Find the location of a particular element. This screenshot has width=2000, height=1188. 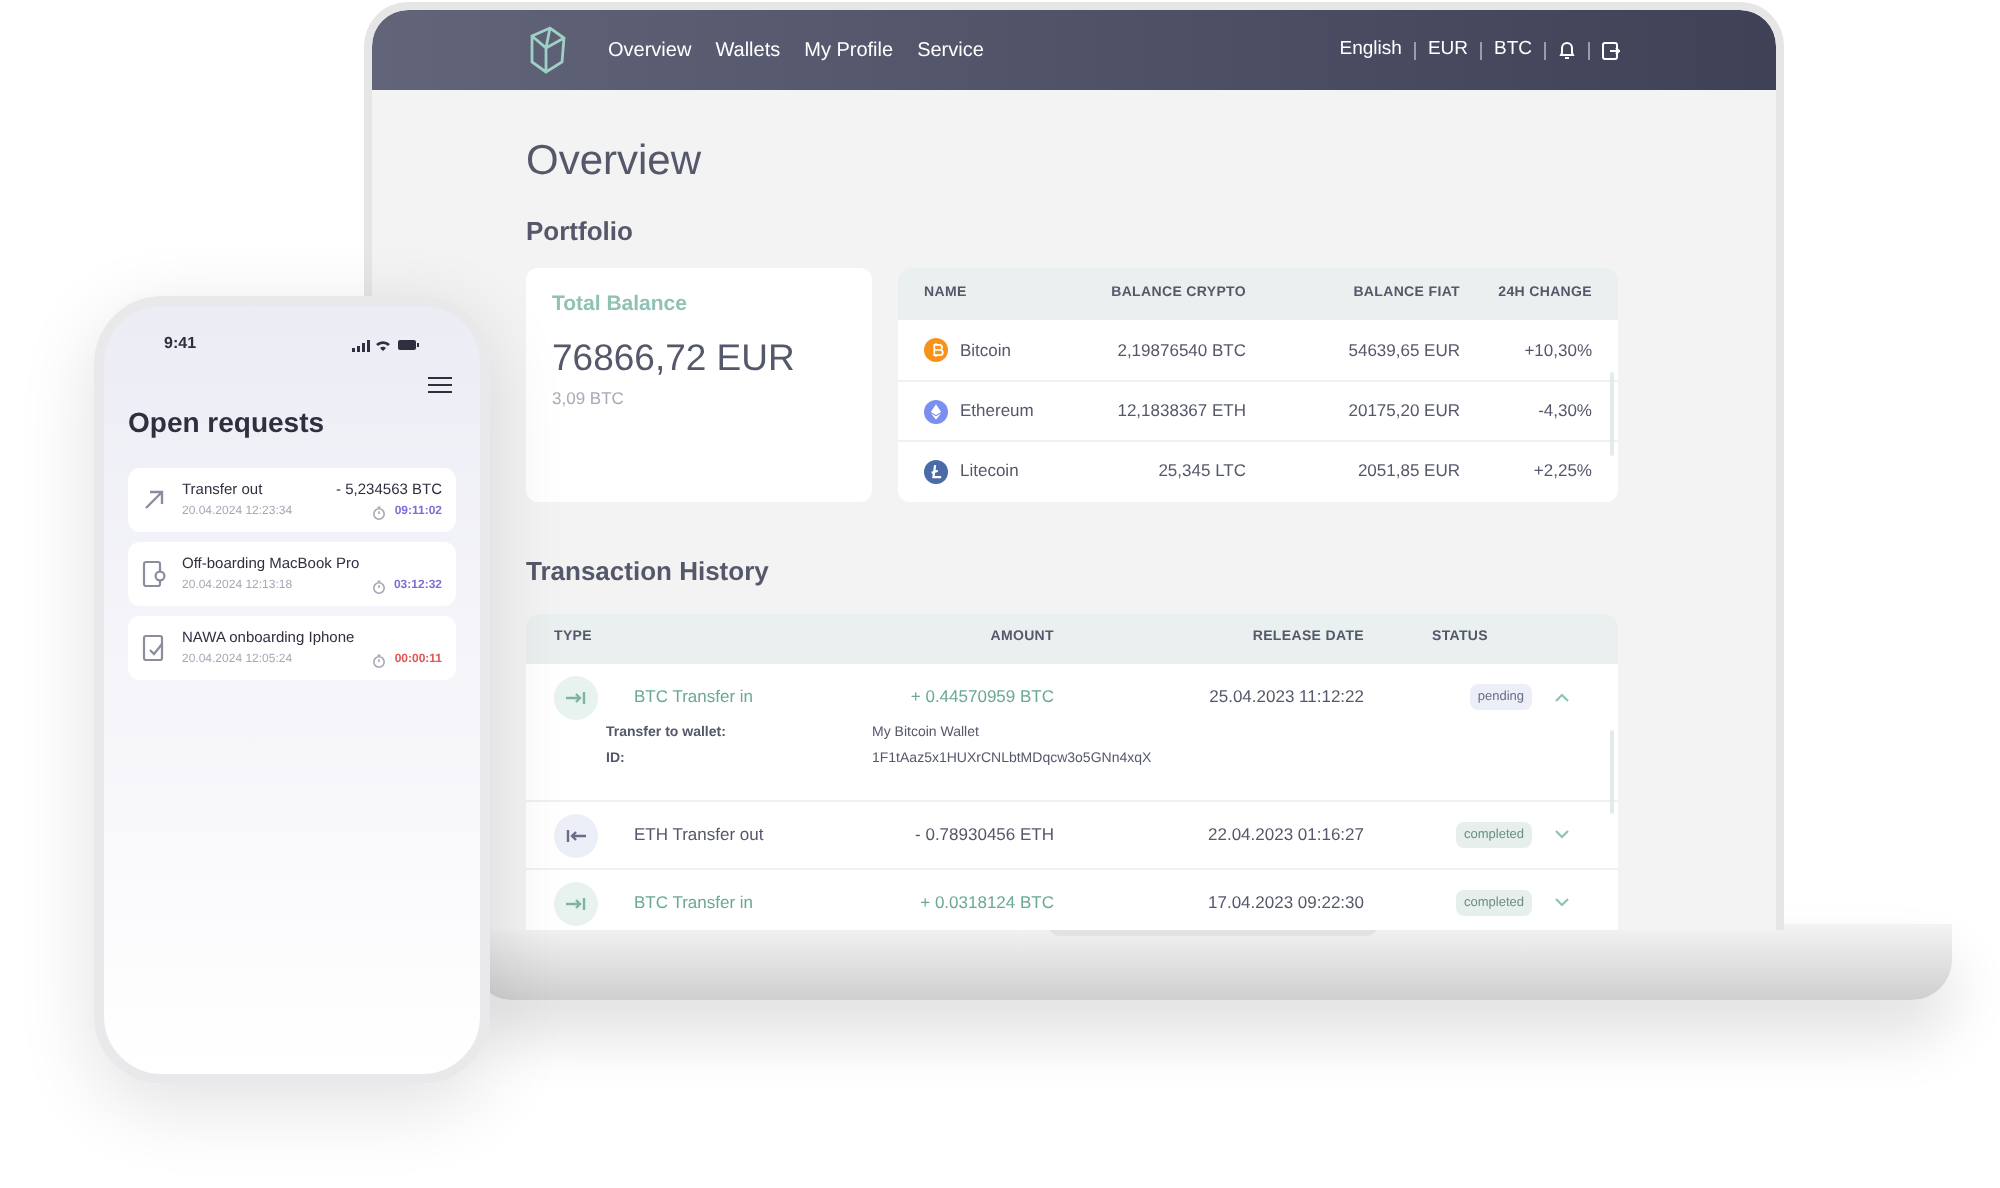

table-cell-text: 20175,20 EUR is located at coordinates (1403, 411).